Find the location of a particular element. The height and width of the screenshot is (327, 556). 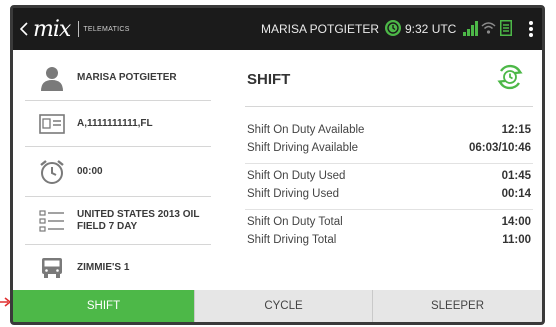

timer-info-item: 00:00 is located at coordinates (118, 172).